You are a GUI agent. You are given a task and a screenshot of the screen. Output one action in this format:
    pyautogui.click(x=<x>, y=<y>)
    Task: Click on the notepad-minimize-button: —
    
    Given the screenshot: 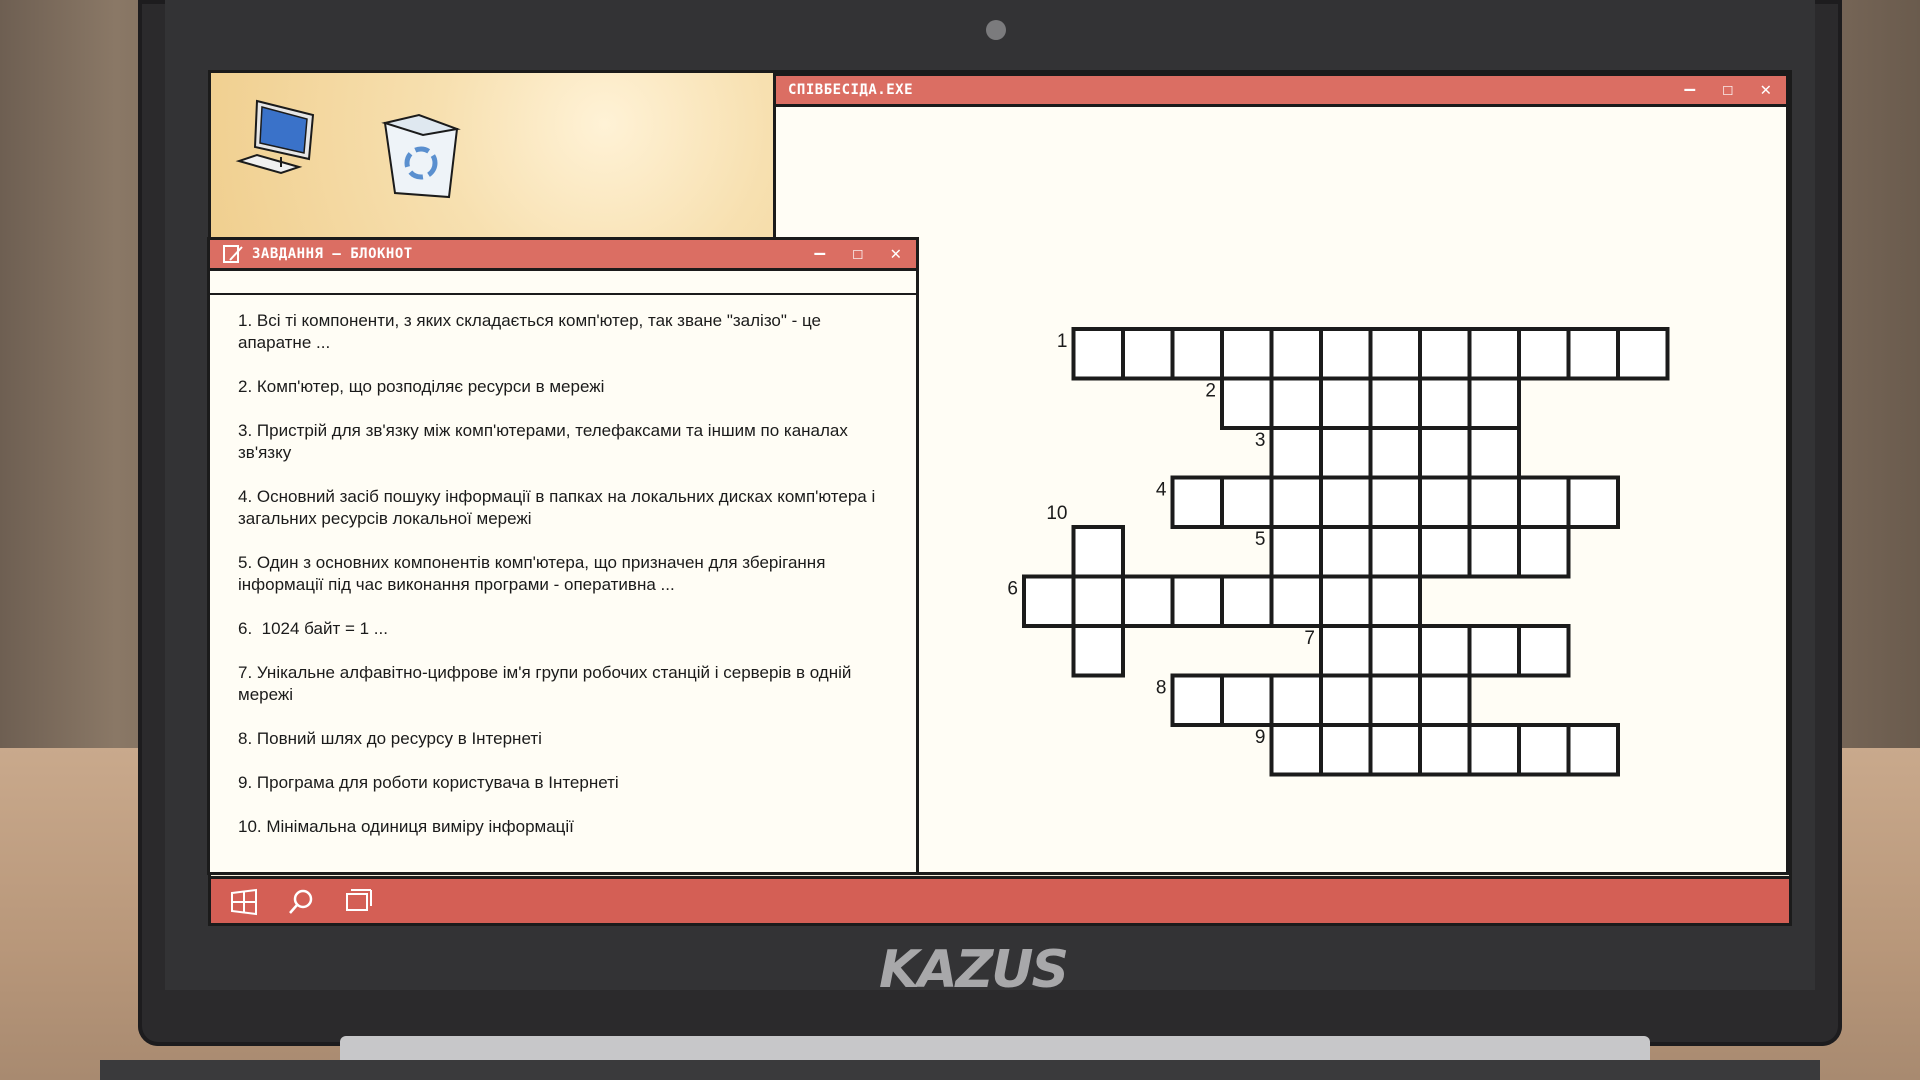 What is the action you would take?
    pyautogui.click(x=820, y=254)
    